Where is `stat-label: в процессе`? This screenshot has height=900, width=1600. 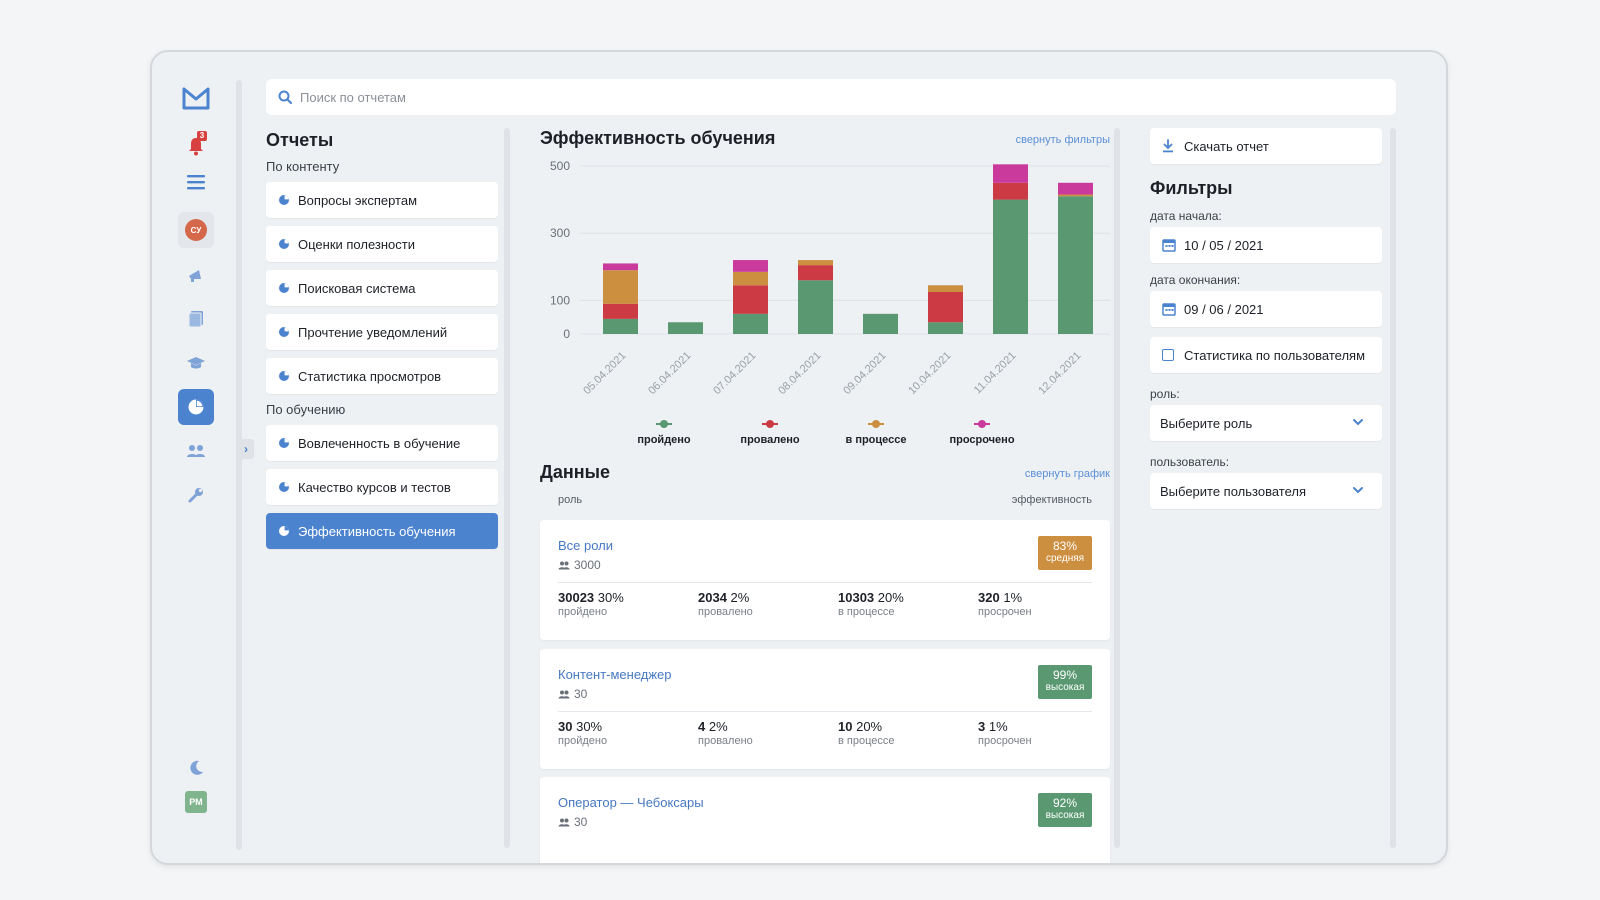
stat-label: в процессе is located at coordinates (866, 741).